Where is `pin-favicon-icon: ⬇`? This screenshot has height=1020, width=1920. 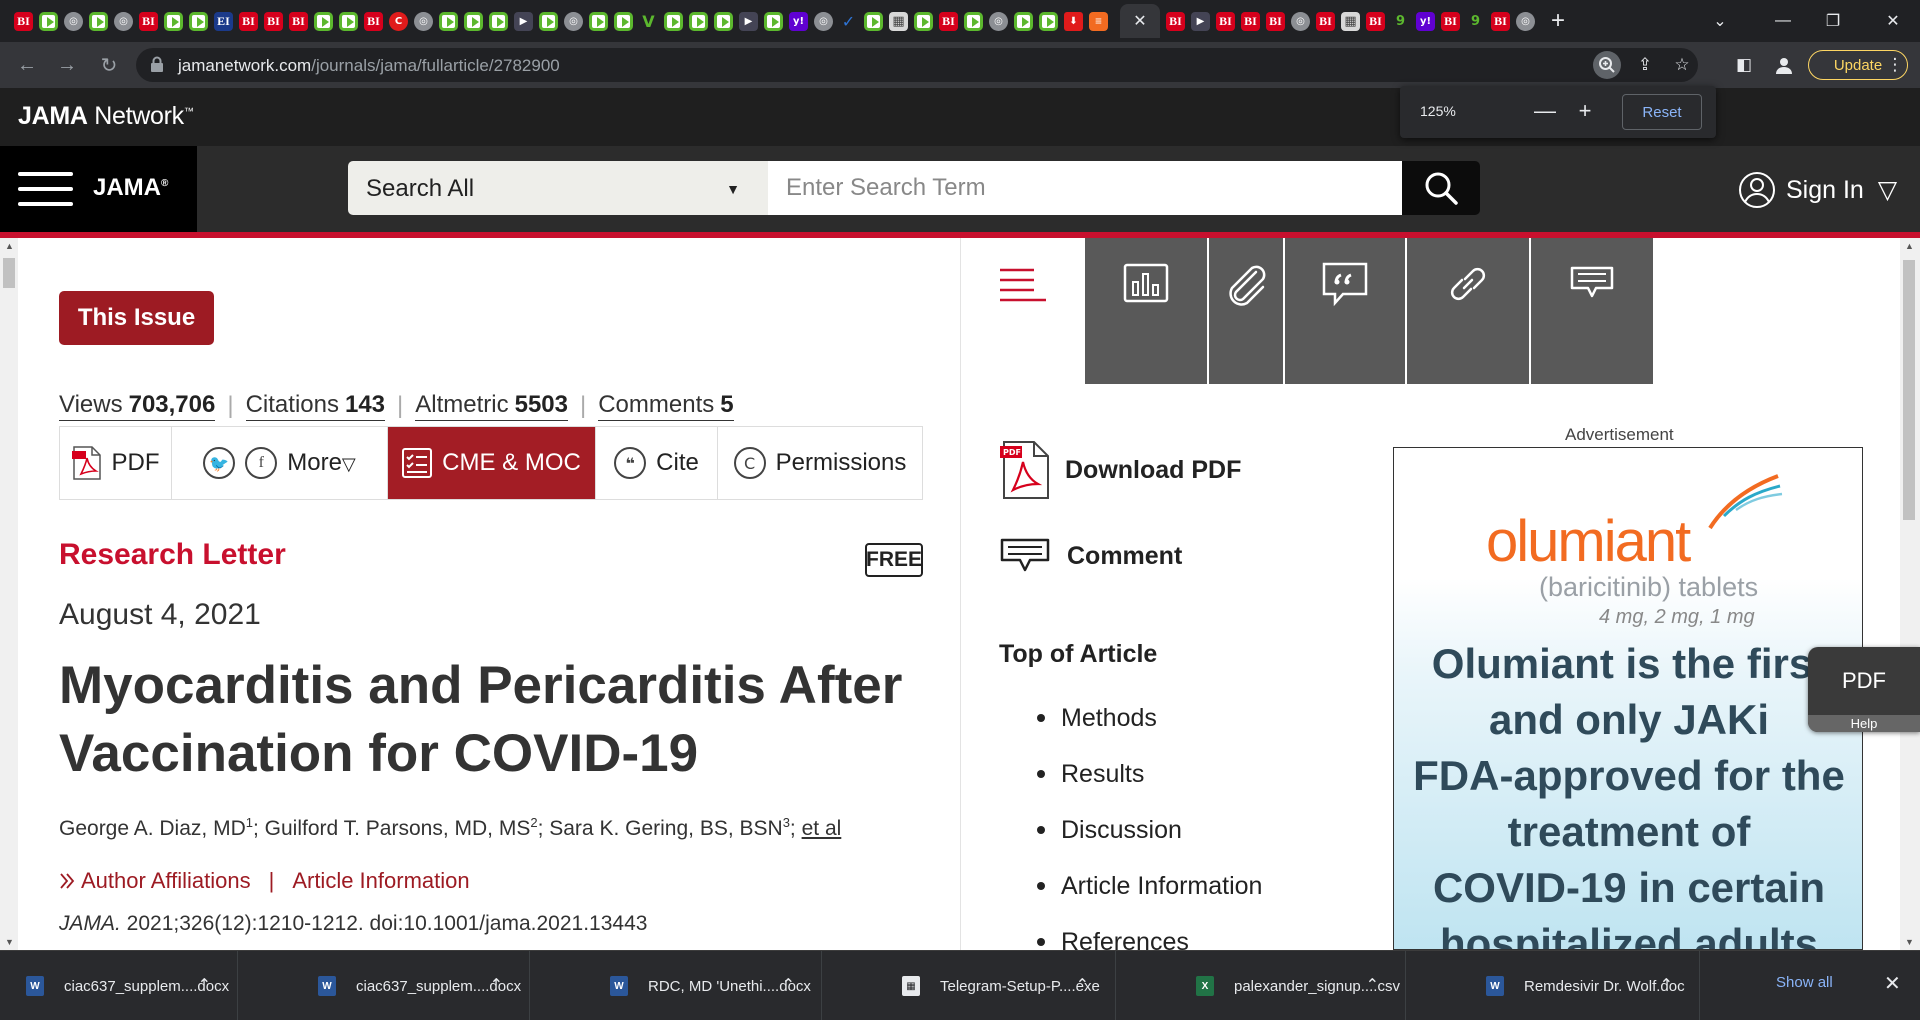 pin-favicon-icon: ⬇ is located at coordinates (1073, 21).